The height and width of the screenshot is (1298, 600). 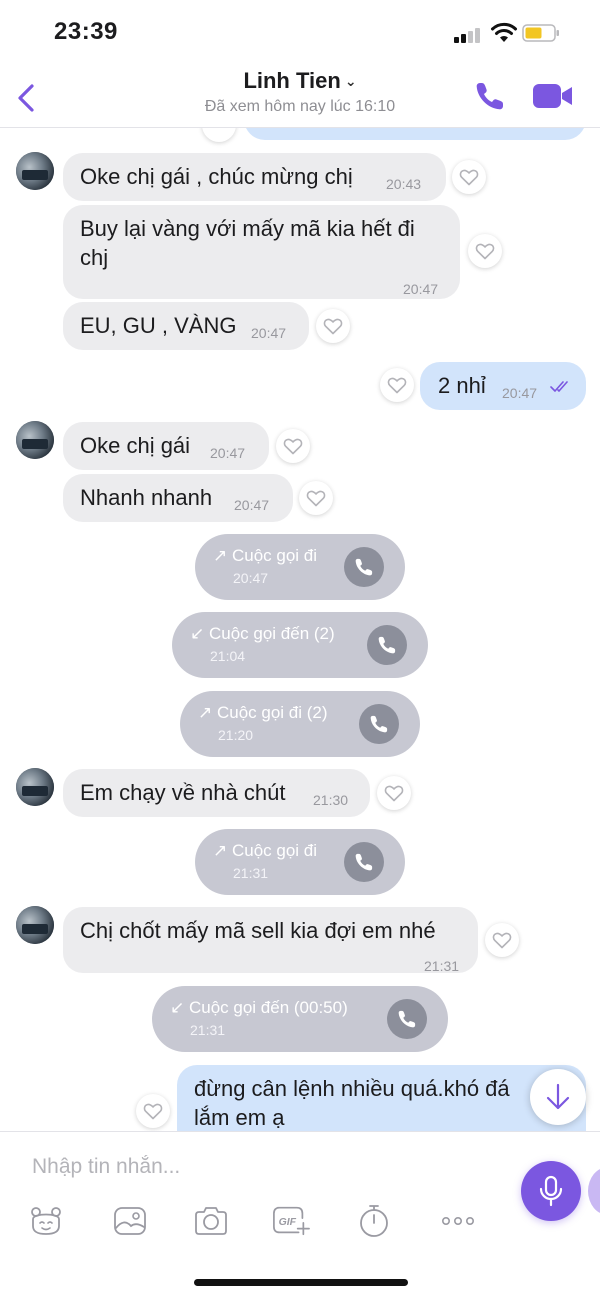 What do you see at coordinates (300, 567) in the screenshot?
I see `call-log-bubble: ↗ Cuộc gọi đi 20:47` at bounding box center [300, 567].